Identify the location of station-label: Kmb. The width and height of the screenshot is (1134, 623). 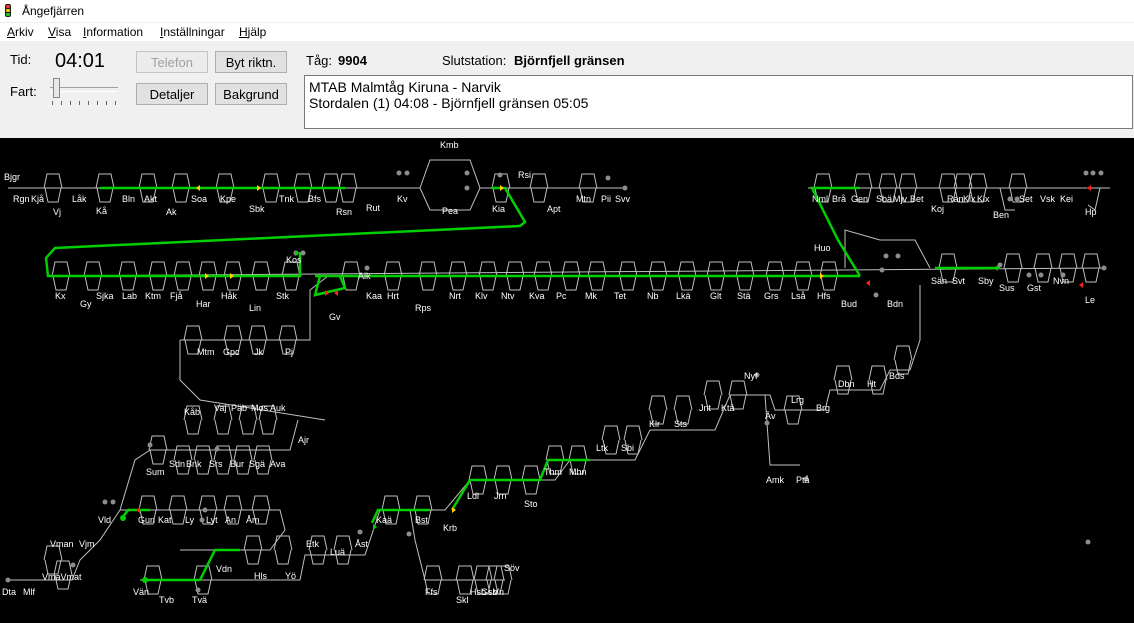
(449, 145).